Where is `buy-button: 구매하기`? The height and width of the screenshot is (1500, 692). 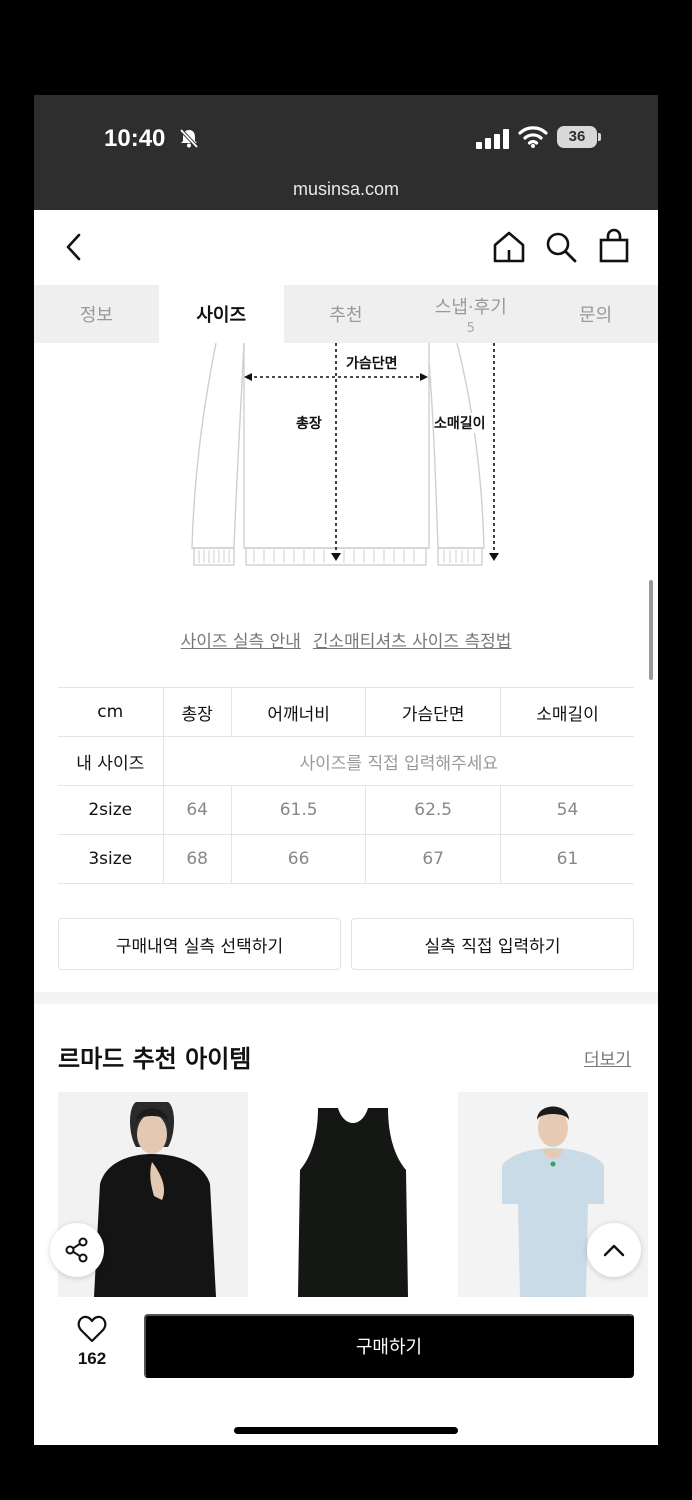 buy-button: 구매하기 is located at coordinates (389, 1346).